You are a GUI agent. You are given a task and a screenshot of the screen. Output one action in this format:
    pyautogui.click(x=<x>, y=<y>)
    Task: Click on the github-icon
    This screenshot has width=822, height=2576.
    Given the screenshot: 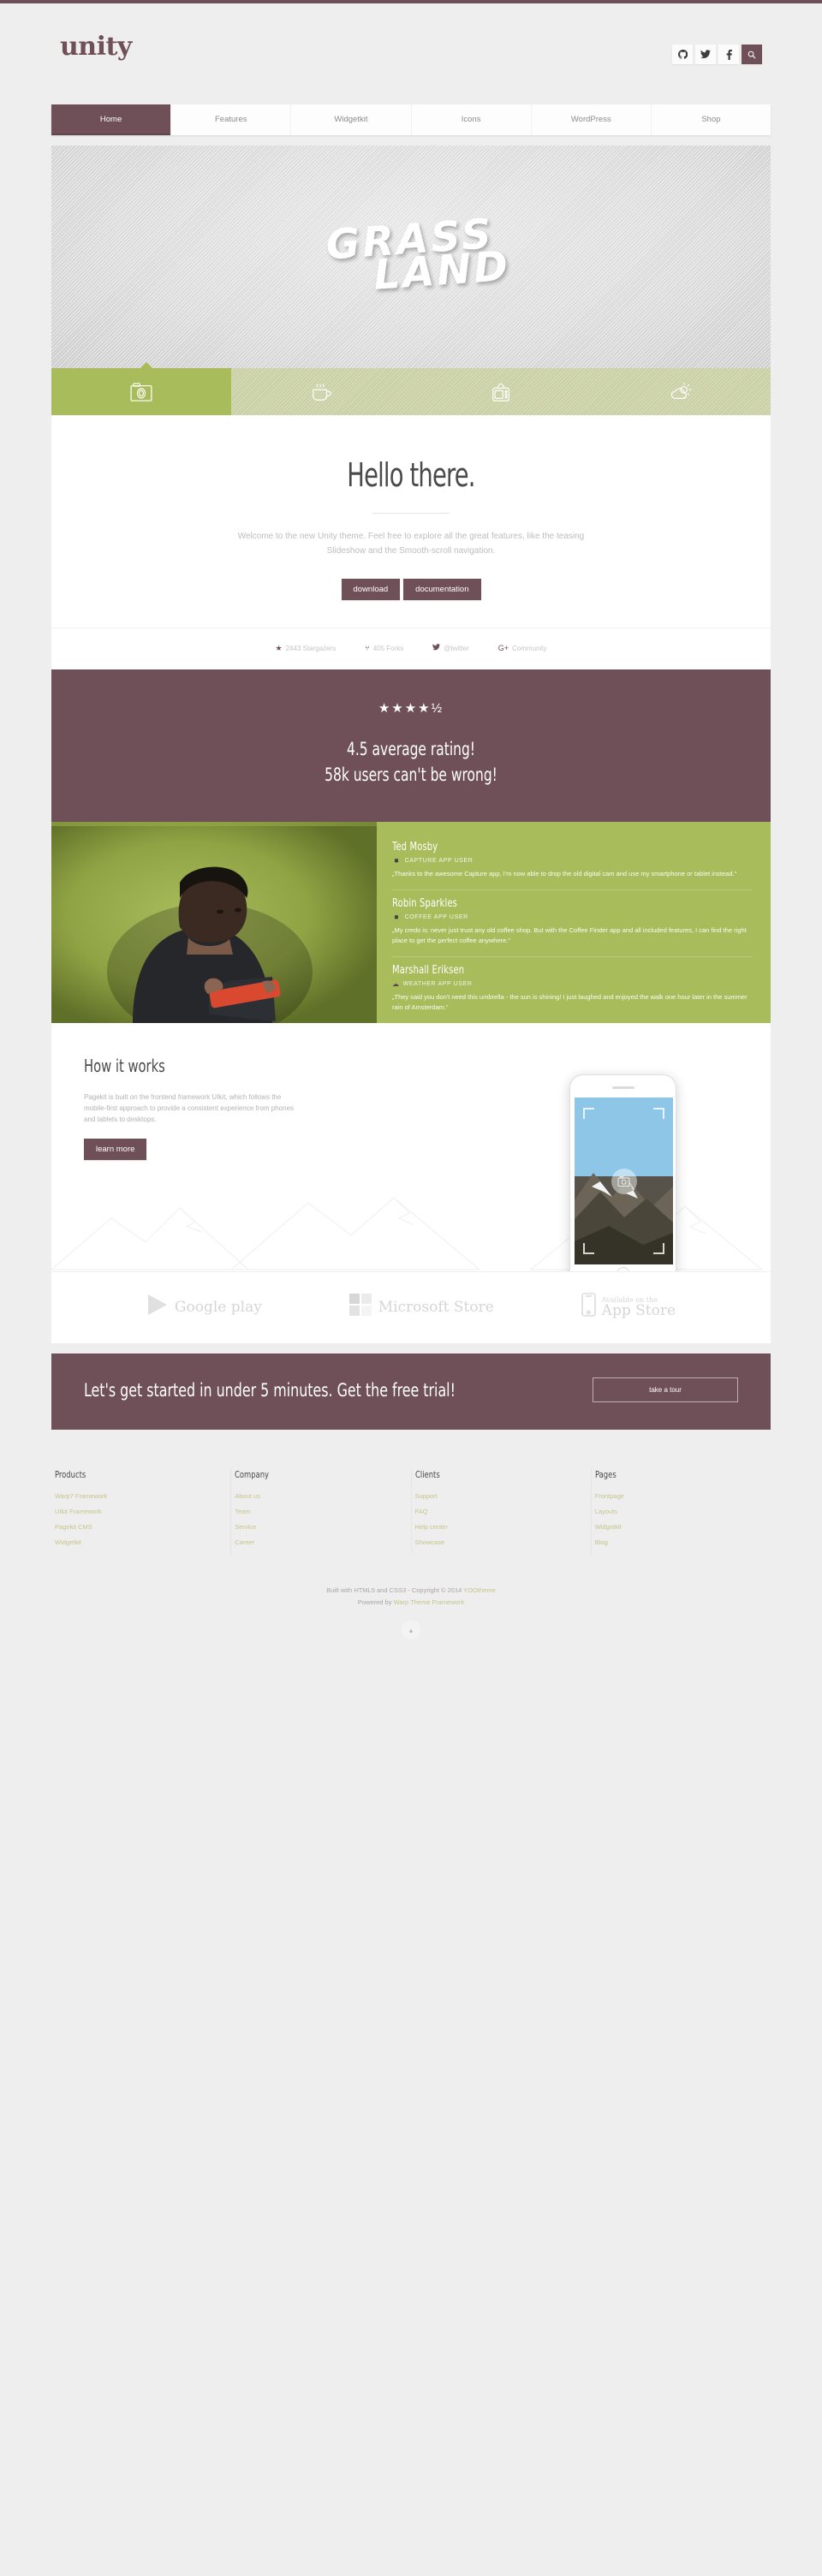 What is the action you would take?
    pyautogui.click(x=682, y=55)
    